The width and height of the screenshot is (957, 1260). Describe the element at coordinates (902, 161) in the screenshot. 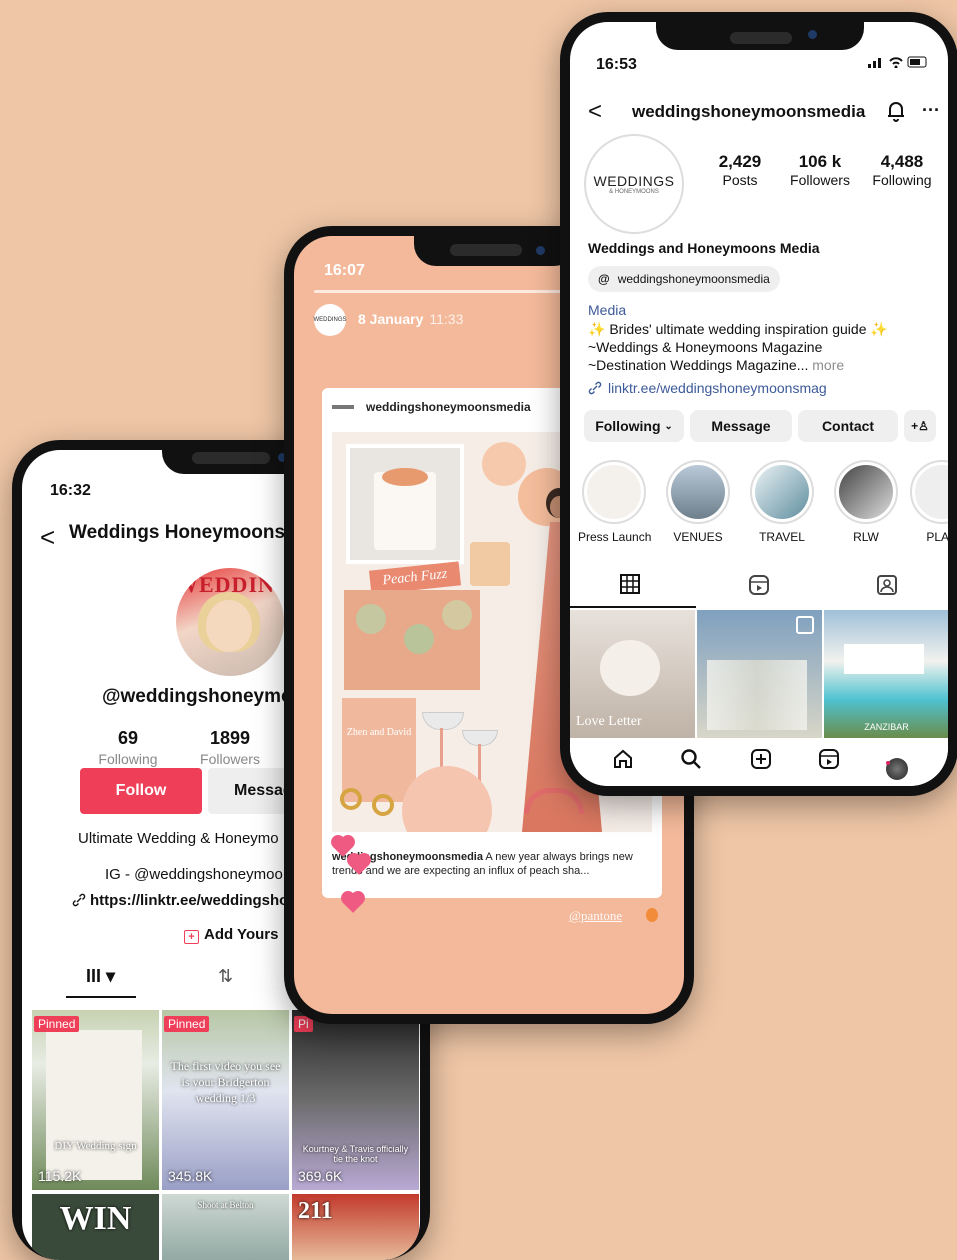

I see `following-count: 4,488` at that location.